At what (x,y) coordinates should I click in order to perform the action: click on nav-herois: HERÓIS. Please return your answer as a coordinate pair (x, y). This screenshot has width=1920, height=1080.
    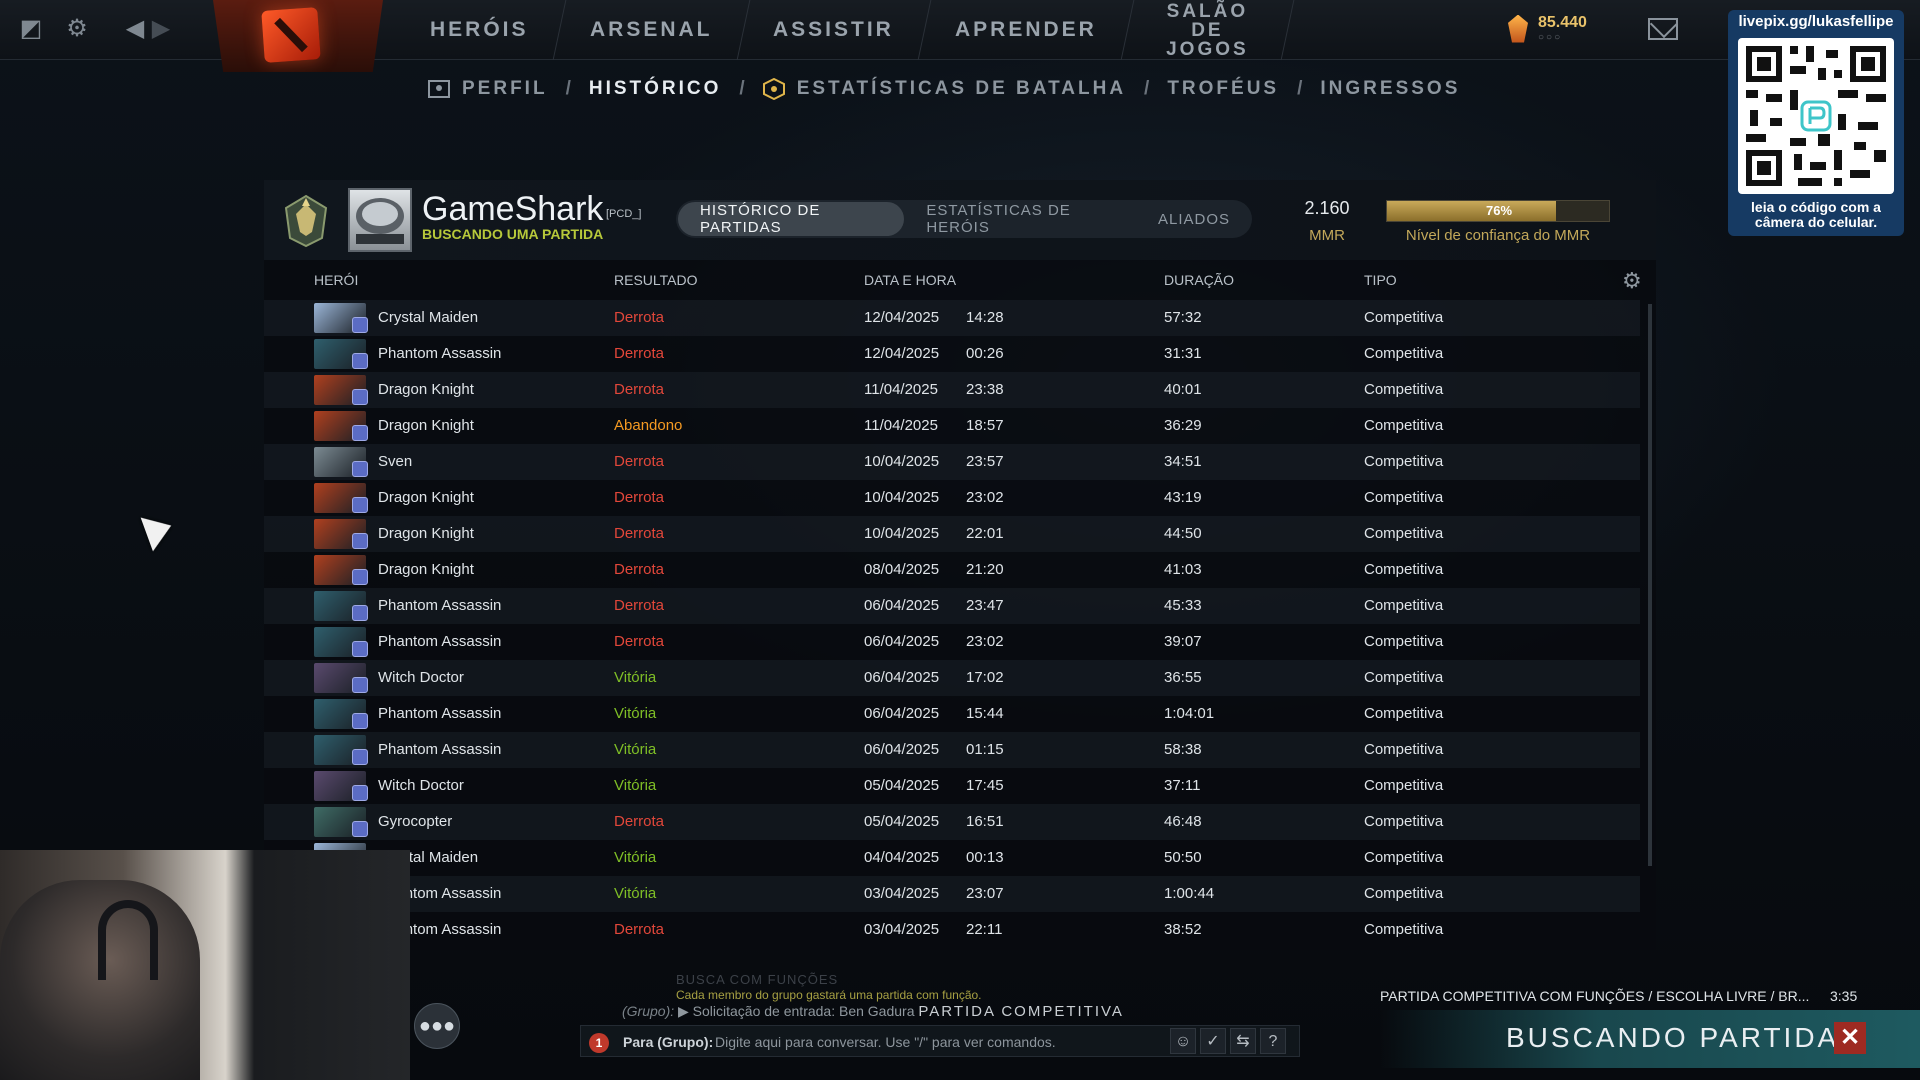
    Looking at the image, I should click on (479, 30).